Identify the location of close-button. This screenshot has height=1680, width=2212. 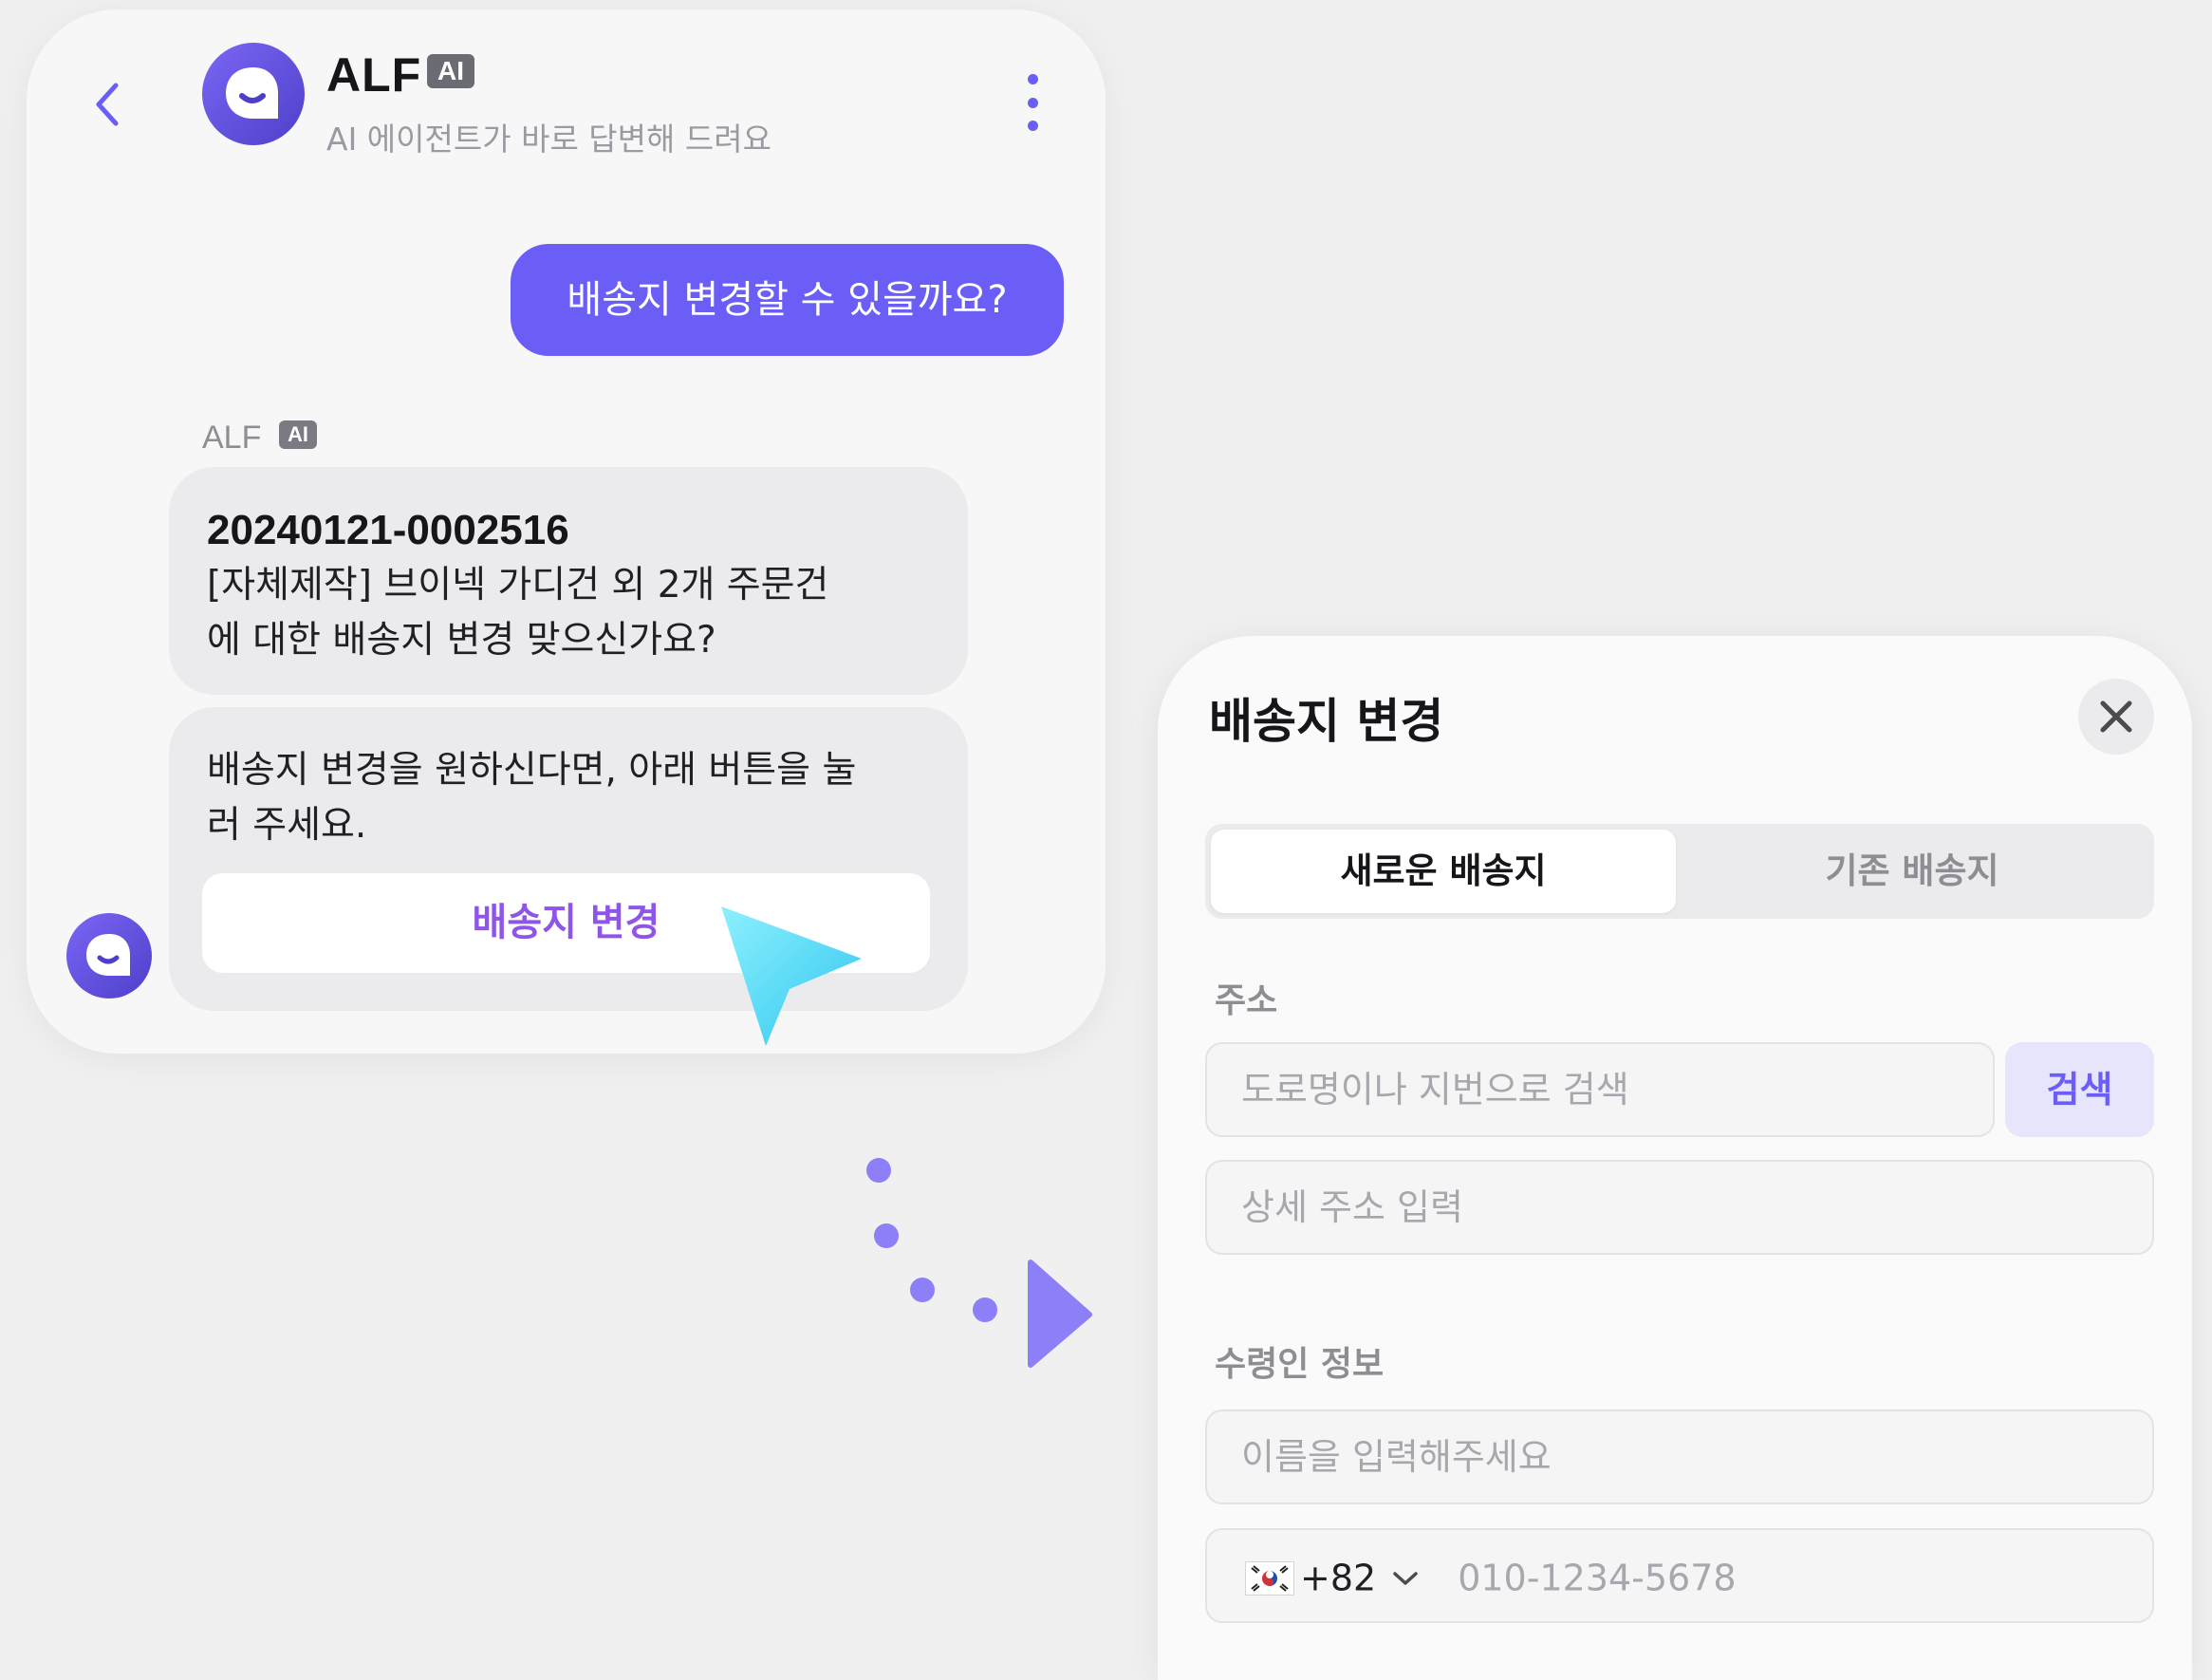
(2116, 717).